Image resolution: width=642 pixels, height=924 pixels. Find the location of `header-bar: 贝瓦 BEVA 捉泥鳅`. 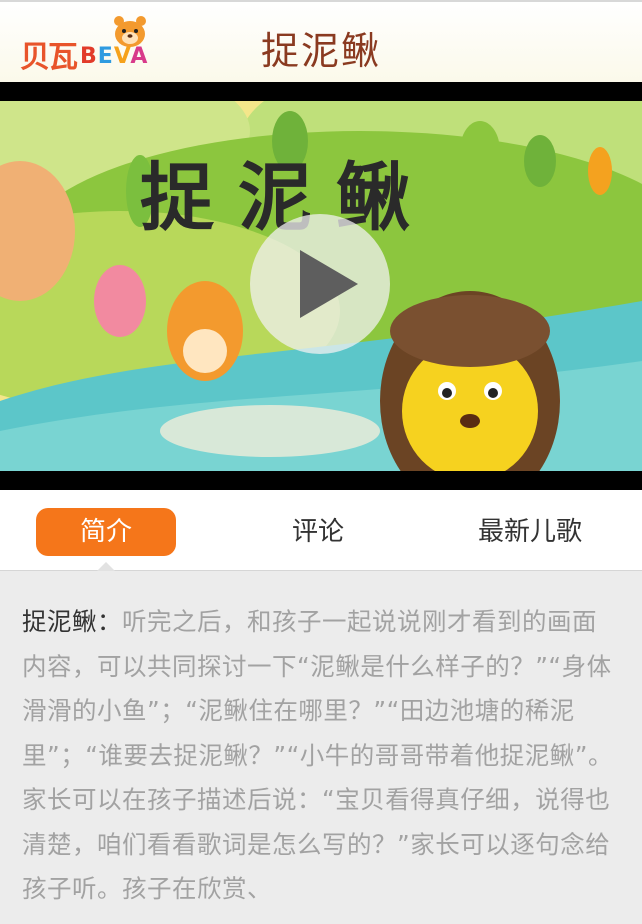

header-bar: 贝瓦 BEVA 捉泥鳅 is located at coordinates (321, 41).